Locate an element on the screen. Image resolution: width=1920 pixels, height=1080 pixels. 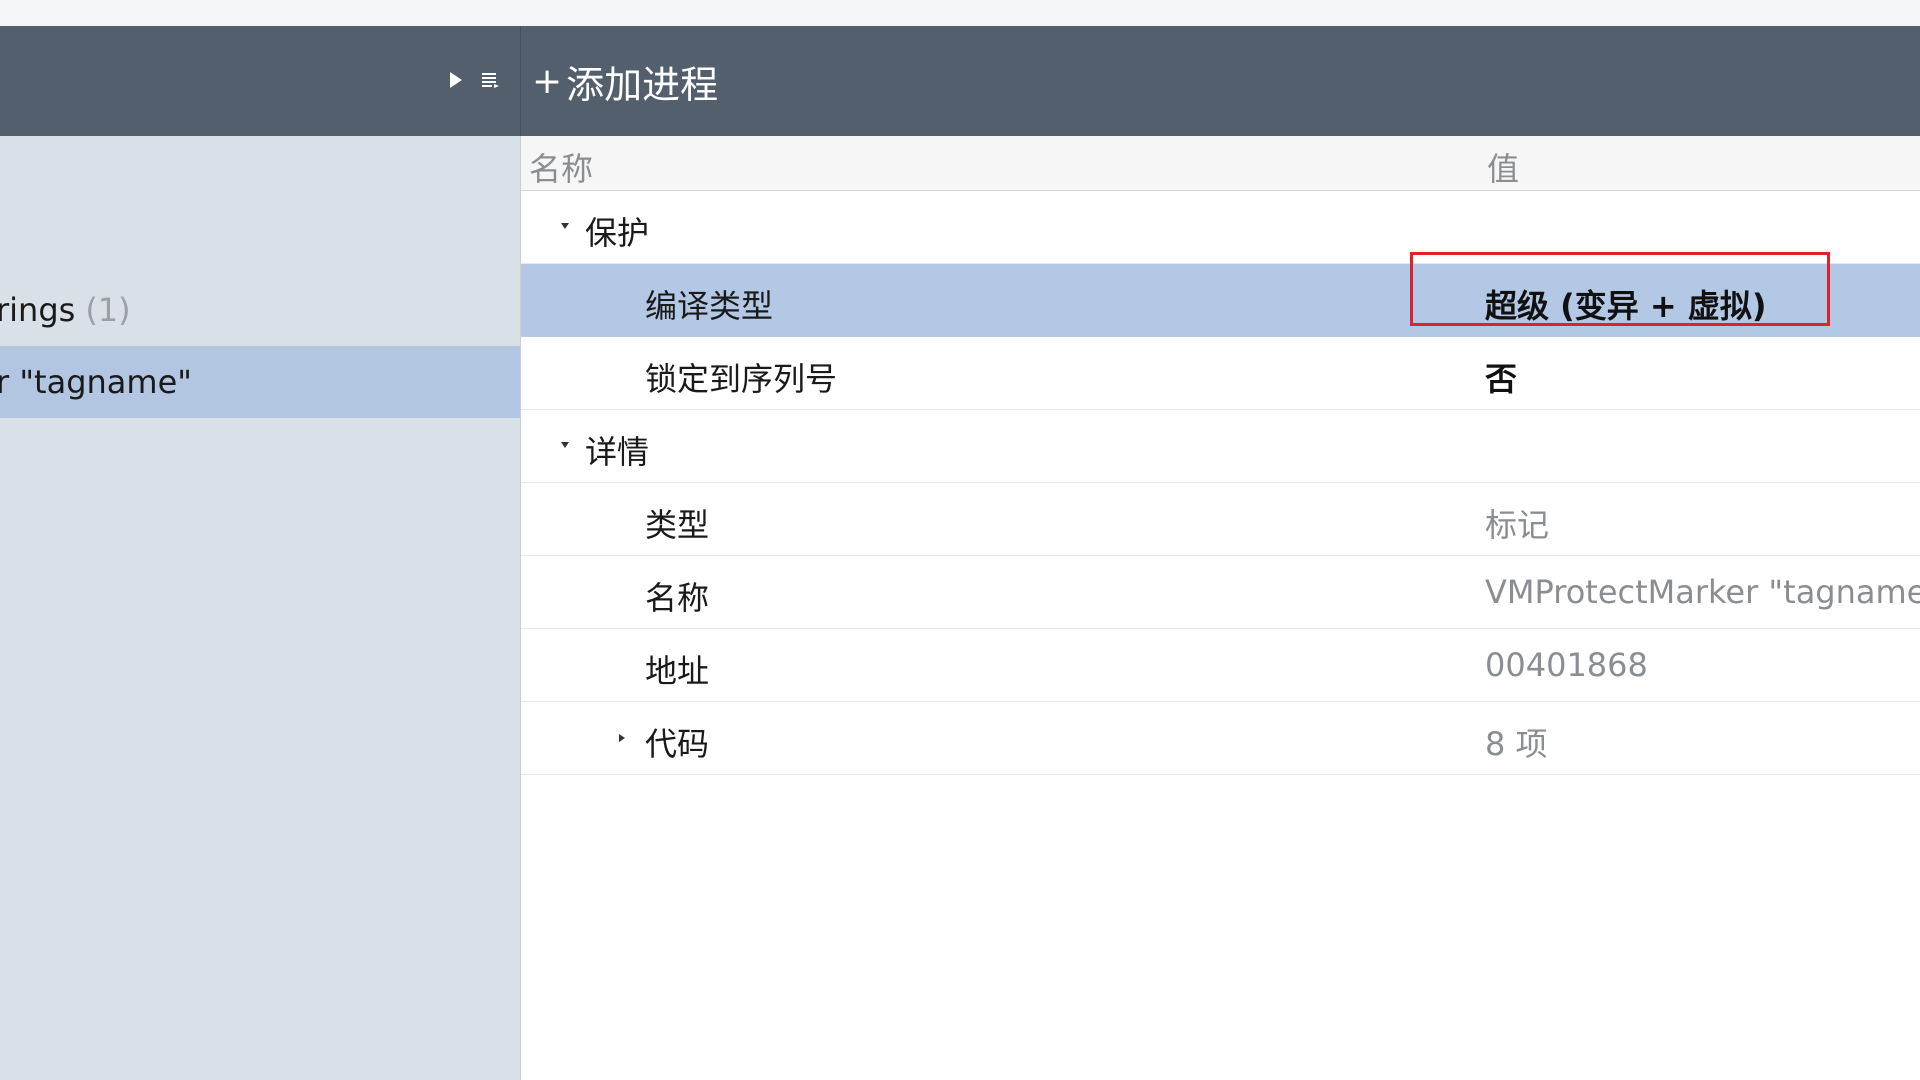
table-row-address: 地址 00401868 is located at coordinates (1220, 665).